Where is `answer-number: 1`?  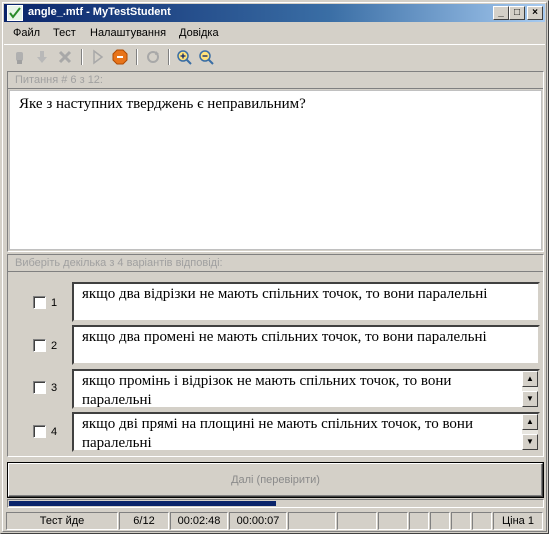
answer-number: 1 is located at coordinates (54, 303).